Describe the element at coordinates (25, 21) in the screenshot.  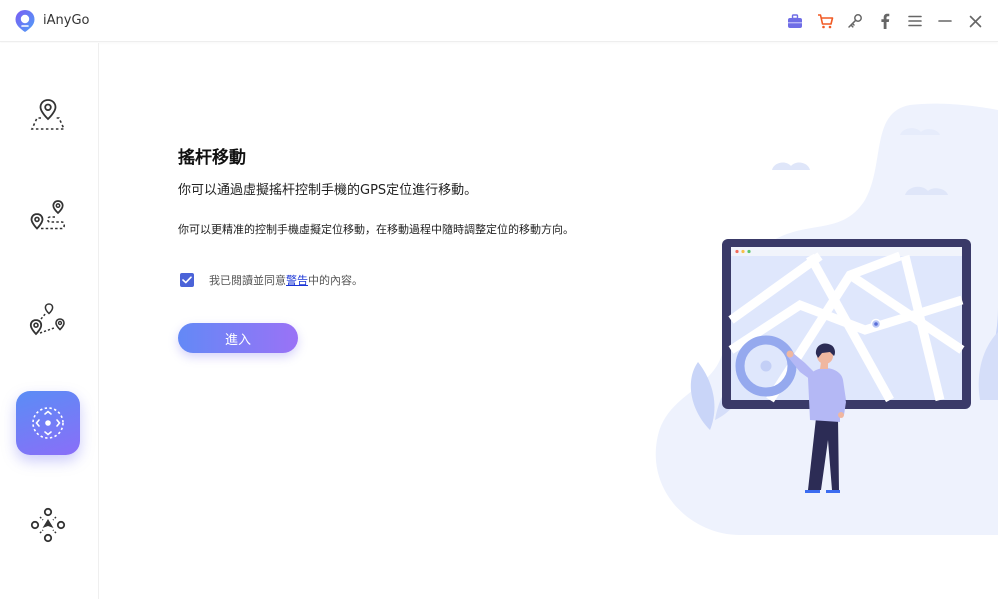
I see `app-logo-icon` at that location.